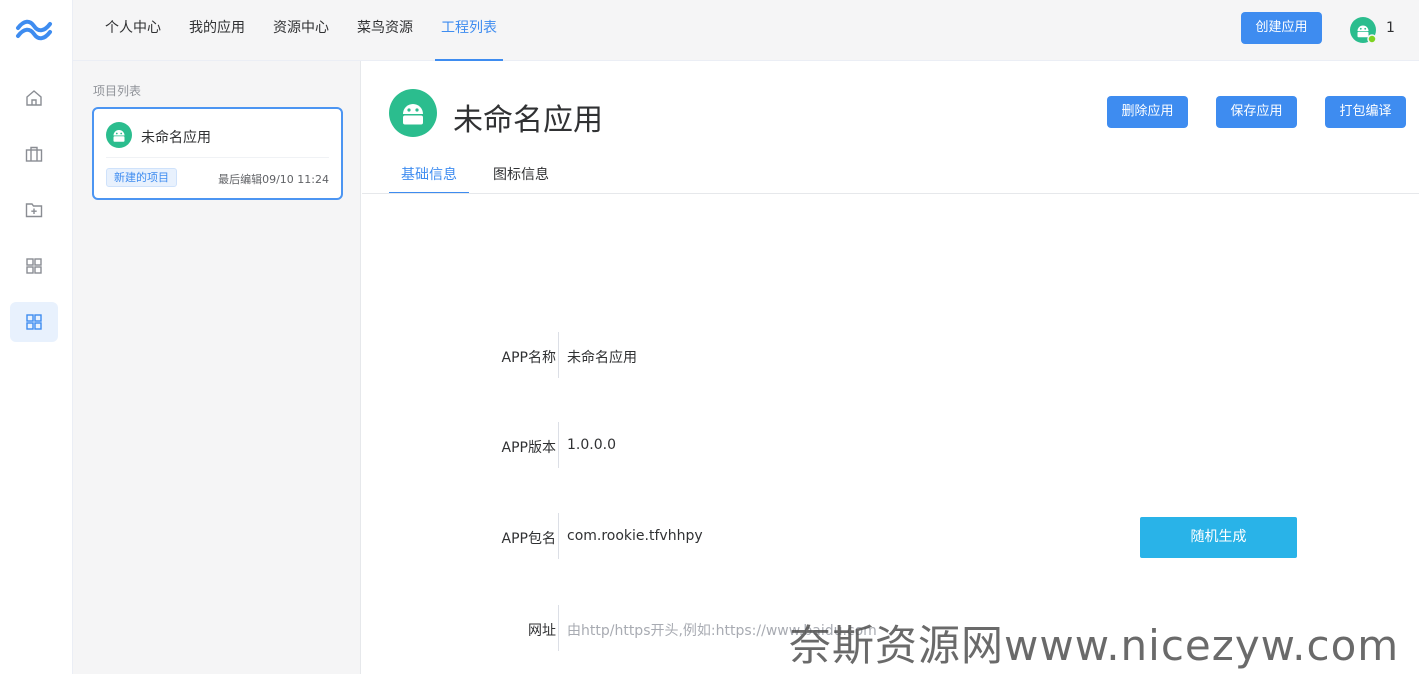  I want to click on form-row-app-name: APP名称 未命名应用, so click(890, 355).